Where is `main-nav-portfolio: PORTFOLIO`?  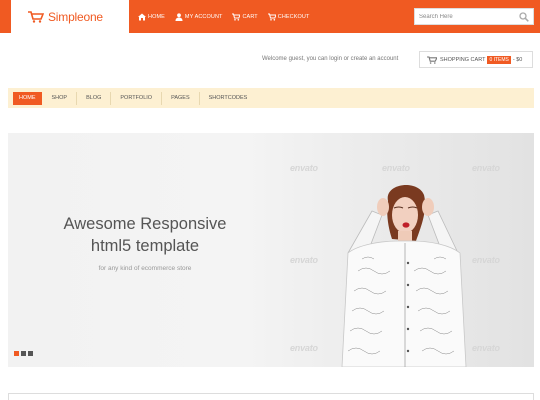
main-nav-portfolio: PORTFOLIO is located at coordinates (137, 98).